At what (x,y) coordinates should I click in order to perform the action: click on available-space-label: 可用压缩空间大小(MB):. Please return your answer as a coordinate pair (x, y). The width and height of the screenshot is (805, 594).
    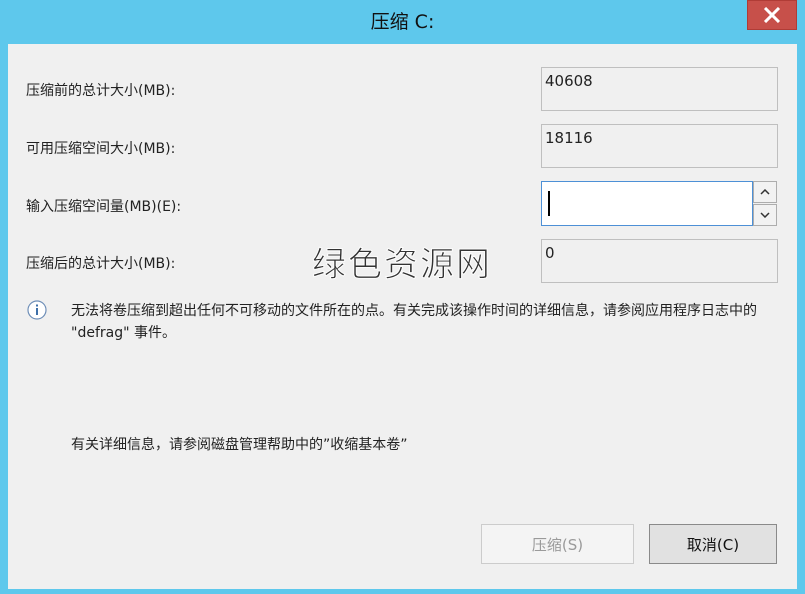
    Looking at the image, I should click on (101, 149).